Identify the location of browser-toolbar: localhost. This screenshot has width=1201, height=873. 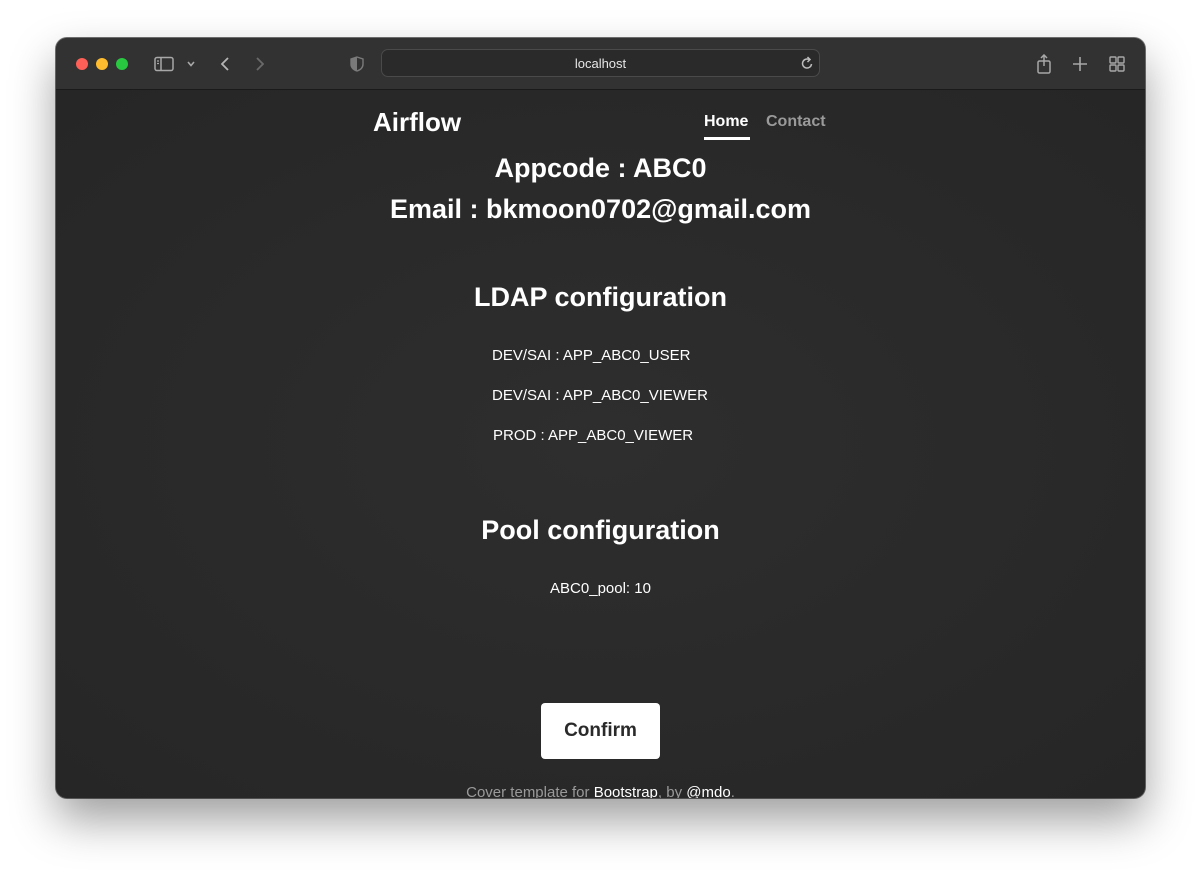
(600, 64).